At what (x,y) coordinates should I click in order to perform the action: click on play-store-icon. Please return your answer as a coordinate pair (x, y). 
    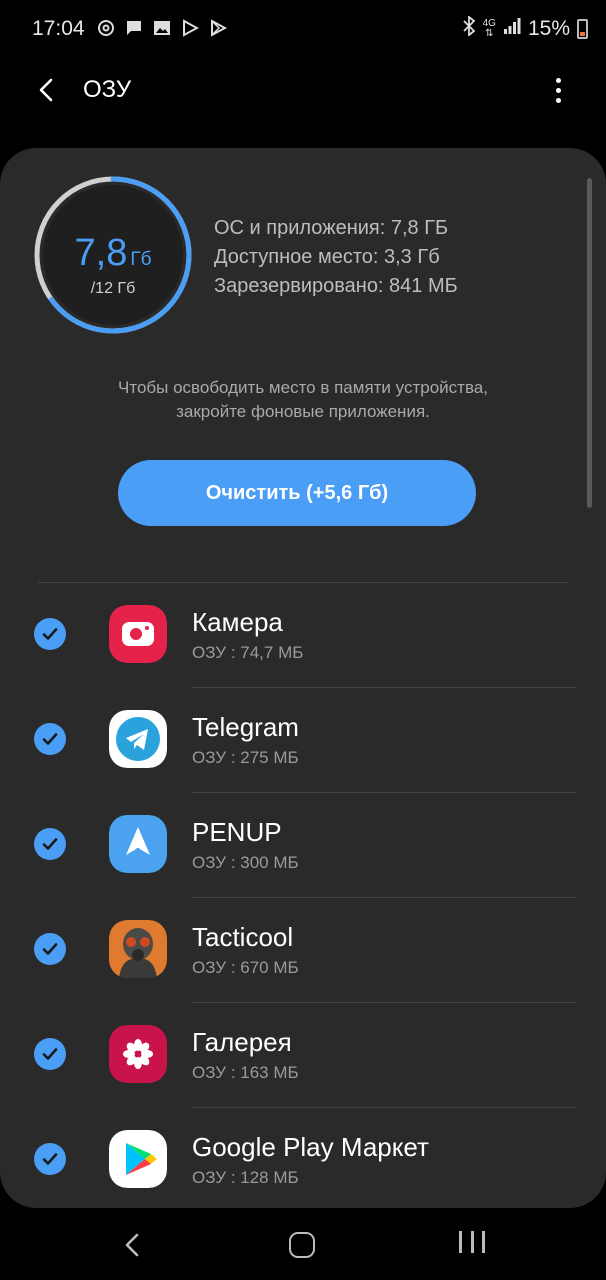
    Looking at the image, I should click on (218, 28).